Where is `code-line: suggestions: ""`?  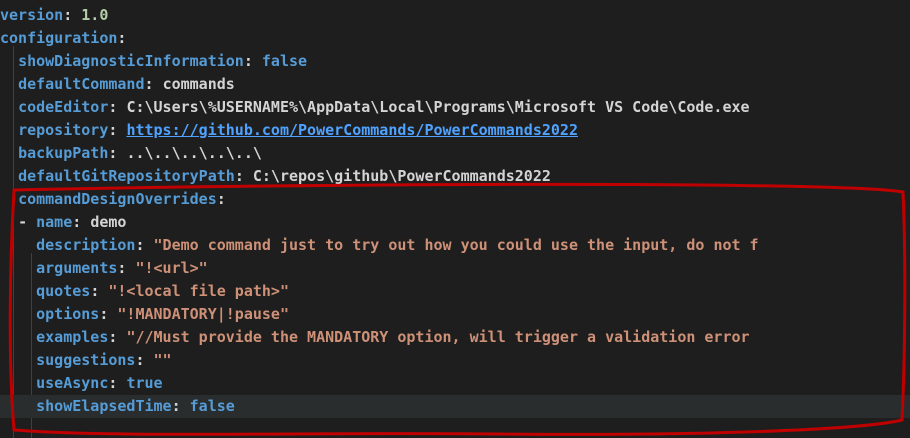
code-line: suggestions: "" is located at coordinates (455, 360).